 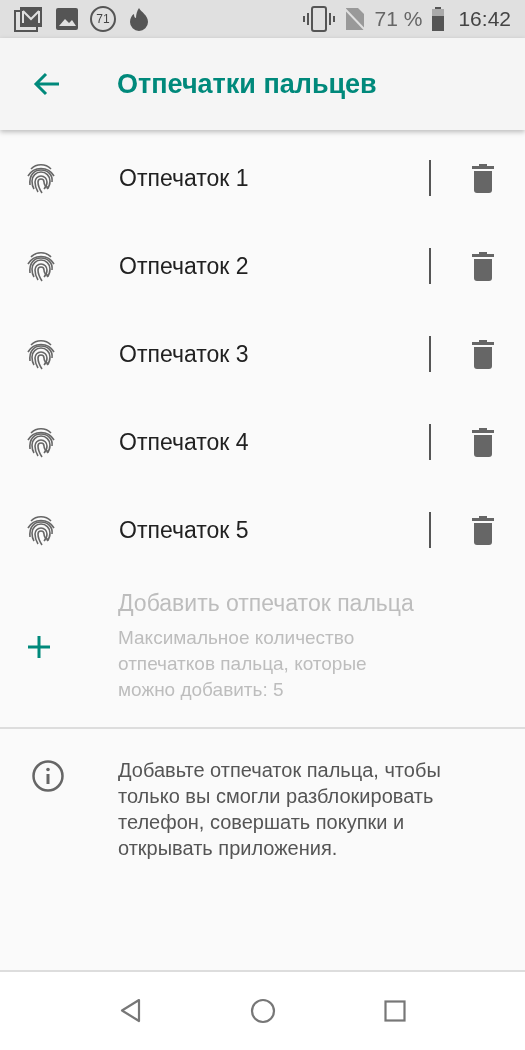 I want to click on circle-icon, so click(x=262, y=1011).